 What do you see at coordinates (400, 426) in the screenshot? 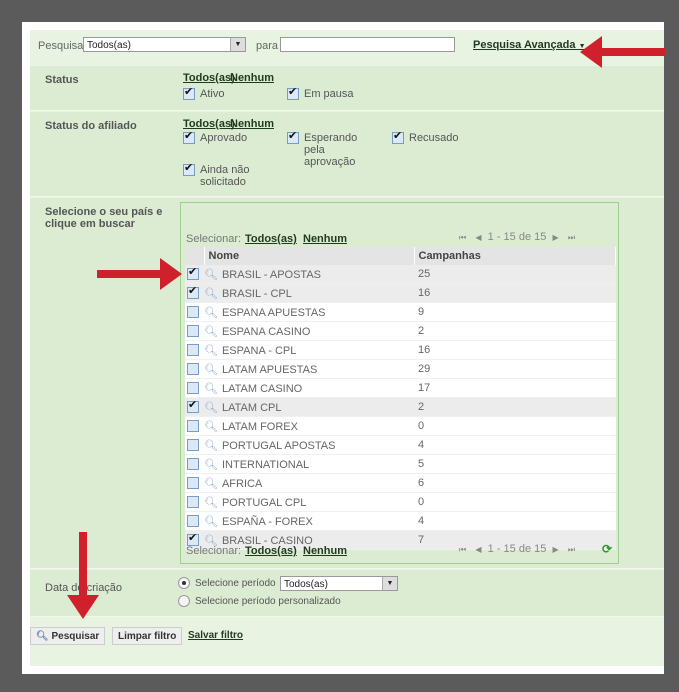
I see `table-row: 🔍︎ LATAM FOREX 0` at bounding box center [400, 426].